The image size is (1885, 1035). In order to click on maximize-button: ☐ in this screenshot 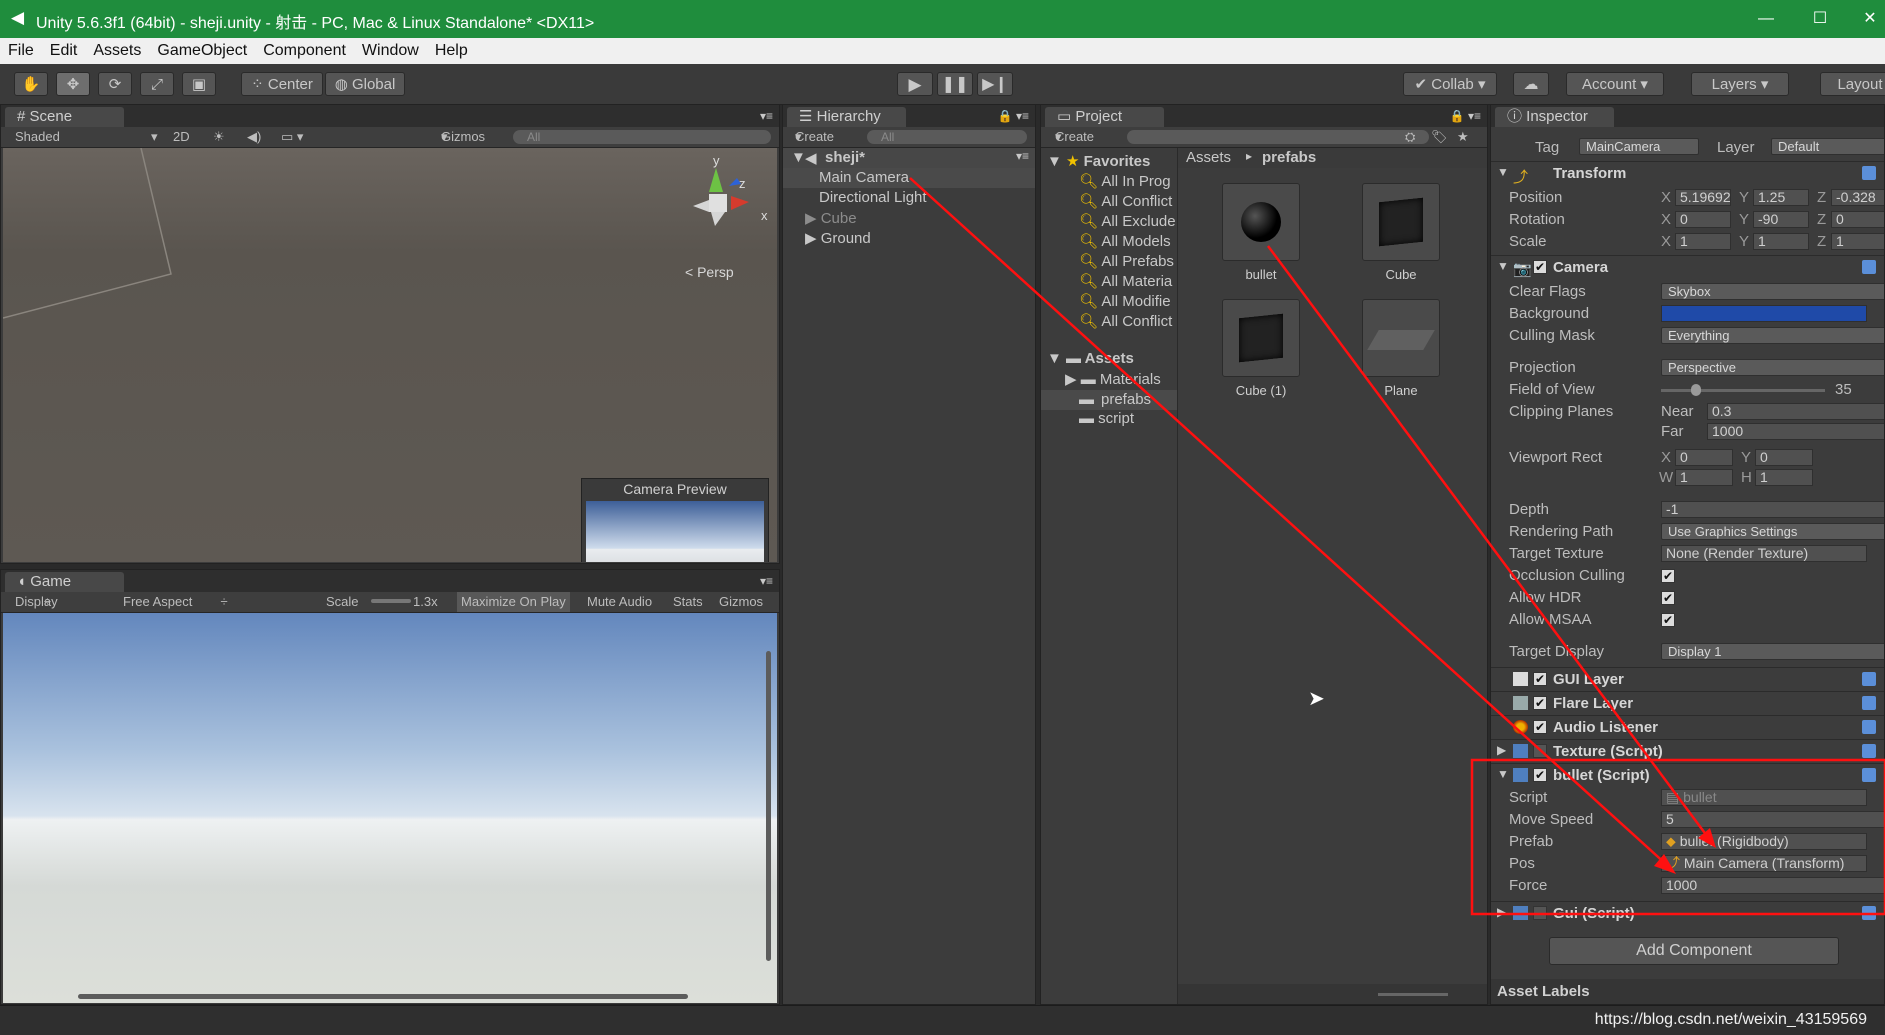, I will do `click(1820, 19)`.